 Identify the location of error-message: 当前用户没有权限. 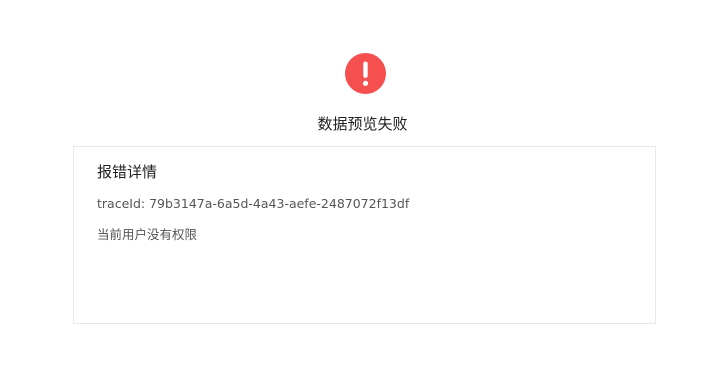
(147, 234).